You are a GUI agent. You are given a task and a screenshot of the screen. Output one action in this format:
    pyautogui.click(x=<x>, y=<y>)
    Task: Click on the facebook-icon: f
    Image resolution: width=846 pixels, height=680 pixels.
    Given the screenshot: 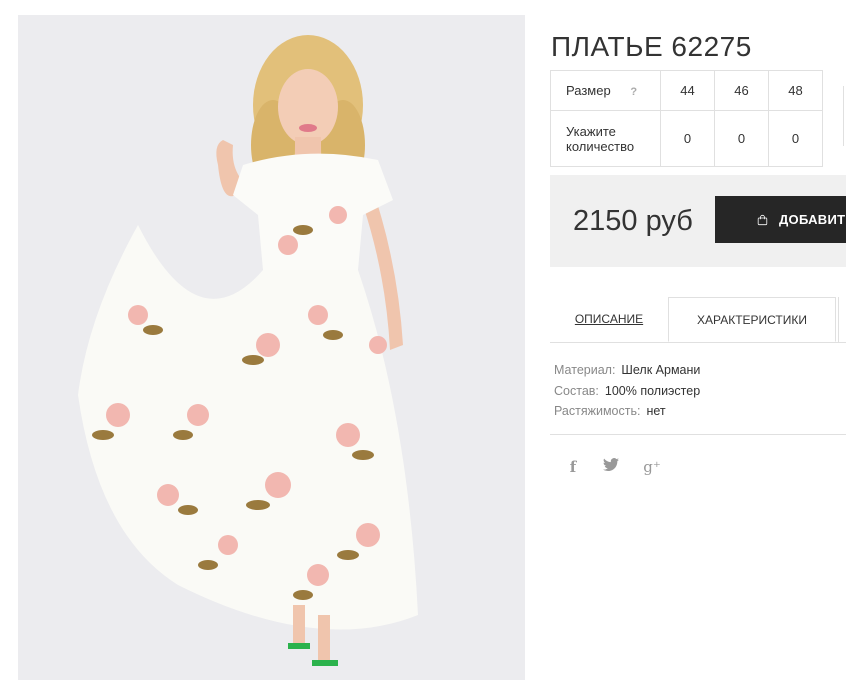 What is the action you would take?
    pyautogui.click(x=573, y=467)
    